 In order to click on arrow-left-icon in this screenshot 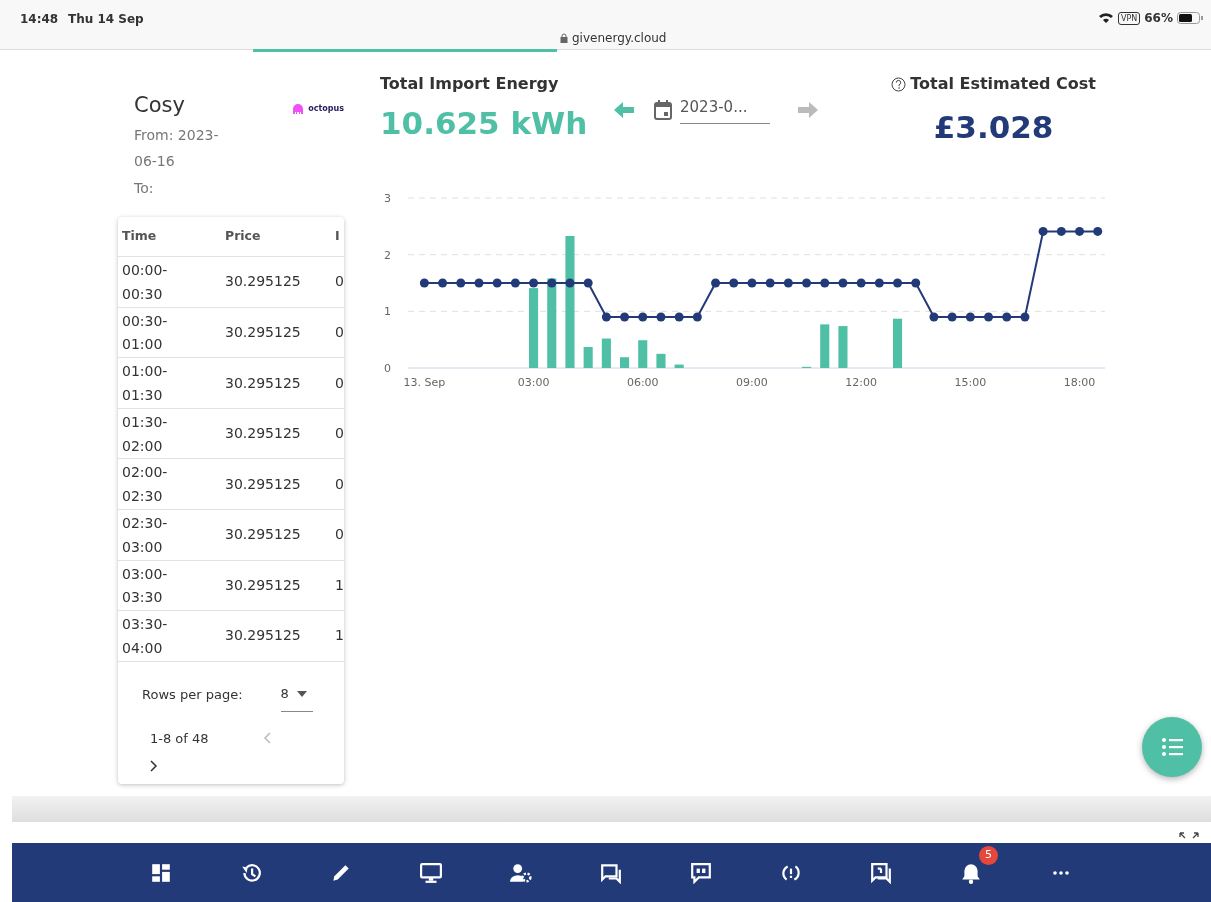, I will do `click(624, 109)`.